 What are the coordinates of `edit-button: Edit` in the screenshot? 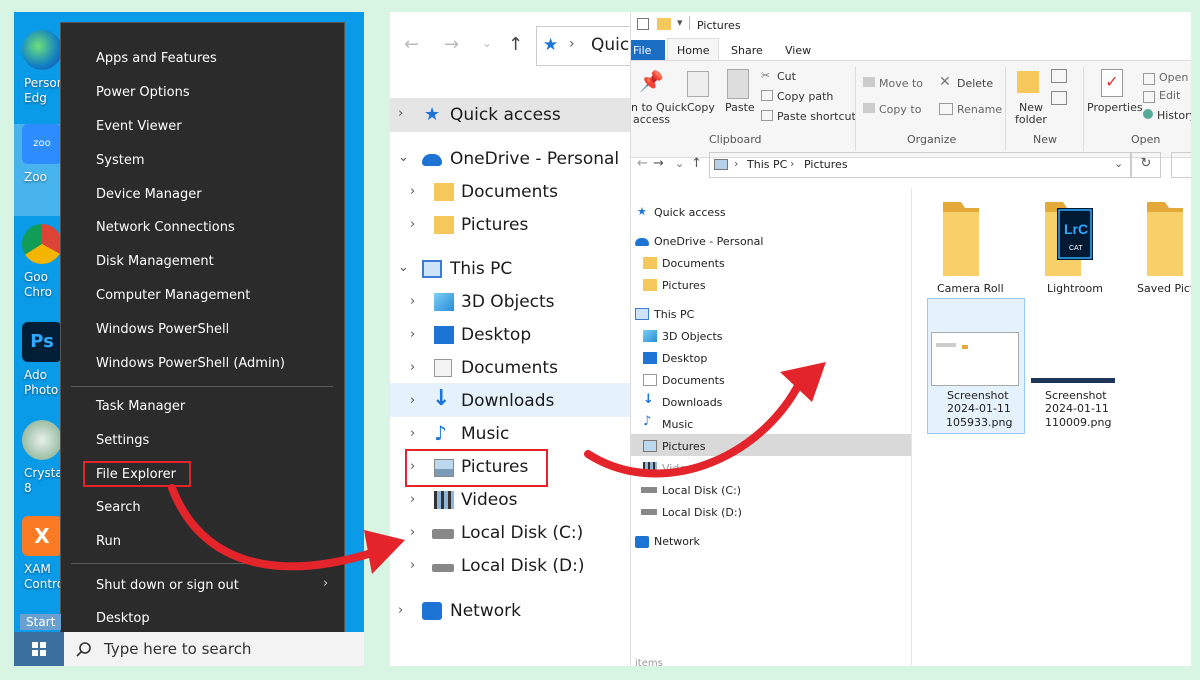 It's located at (1169, 95).